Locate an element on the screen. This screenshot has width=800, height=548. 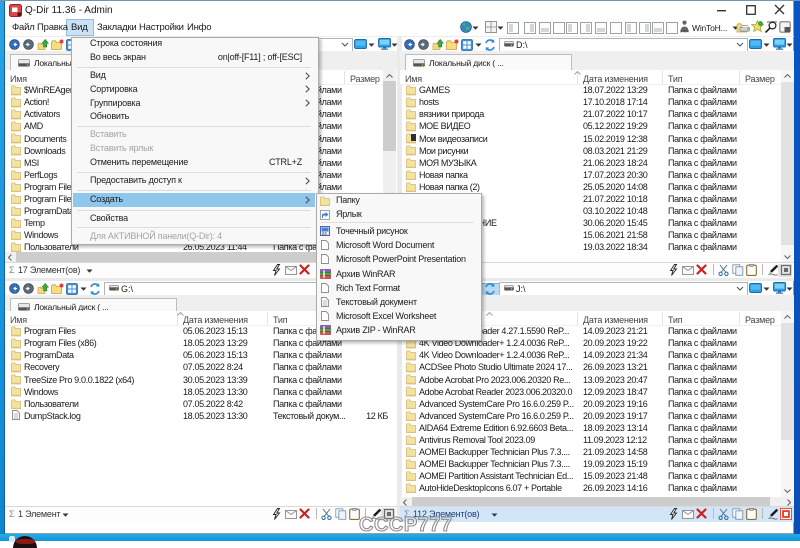
svg-text: zoom is located at coordinates (772, 21).